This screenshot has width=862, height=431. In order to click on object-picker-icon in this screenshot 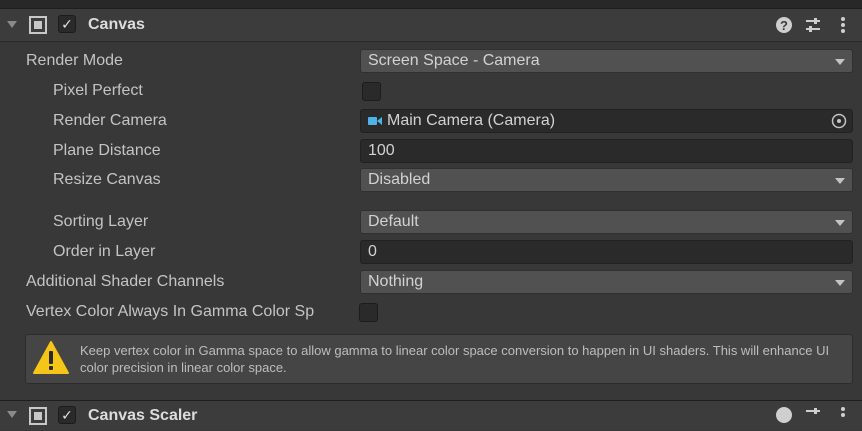, I will do `click(839, 121)`.